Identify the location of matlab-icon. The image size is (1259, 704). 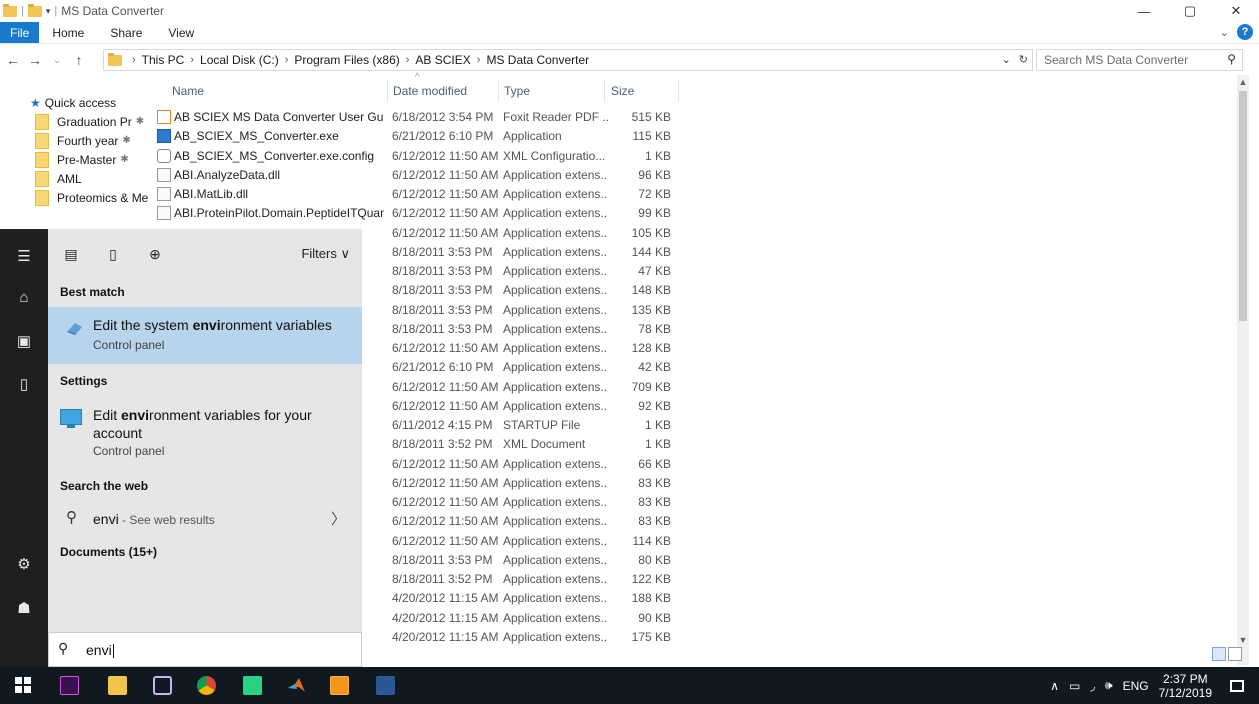
(296, 685).